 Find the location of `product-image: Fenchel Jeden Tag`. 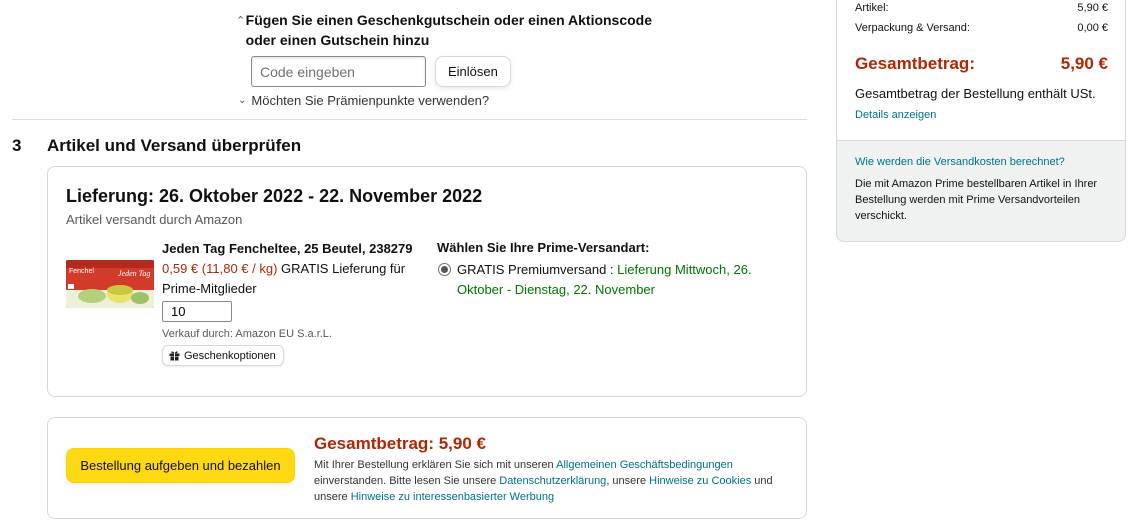

product-image: Fenchel Jeden Tag is located at coordinates (110, 284).